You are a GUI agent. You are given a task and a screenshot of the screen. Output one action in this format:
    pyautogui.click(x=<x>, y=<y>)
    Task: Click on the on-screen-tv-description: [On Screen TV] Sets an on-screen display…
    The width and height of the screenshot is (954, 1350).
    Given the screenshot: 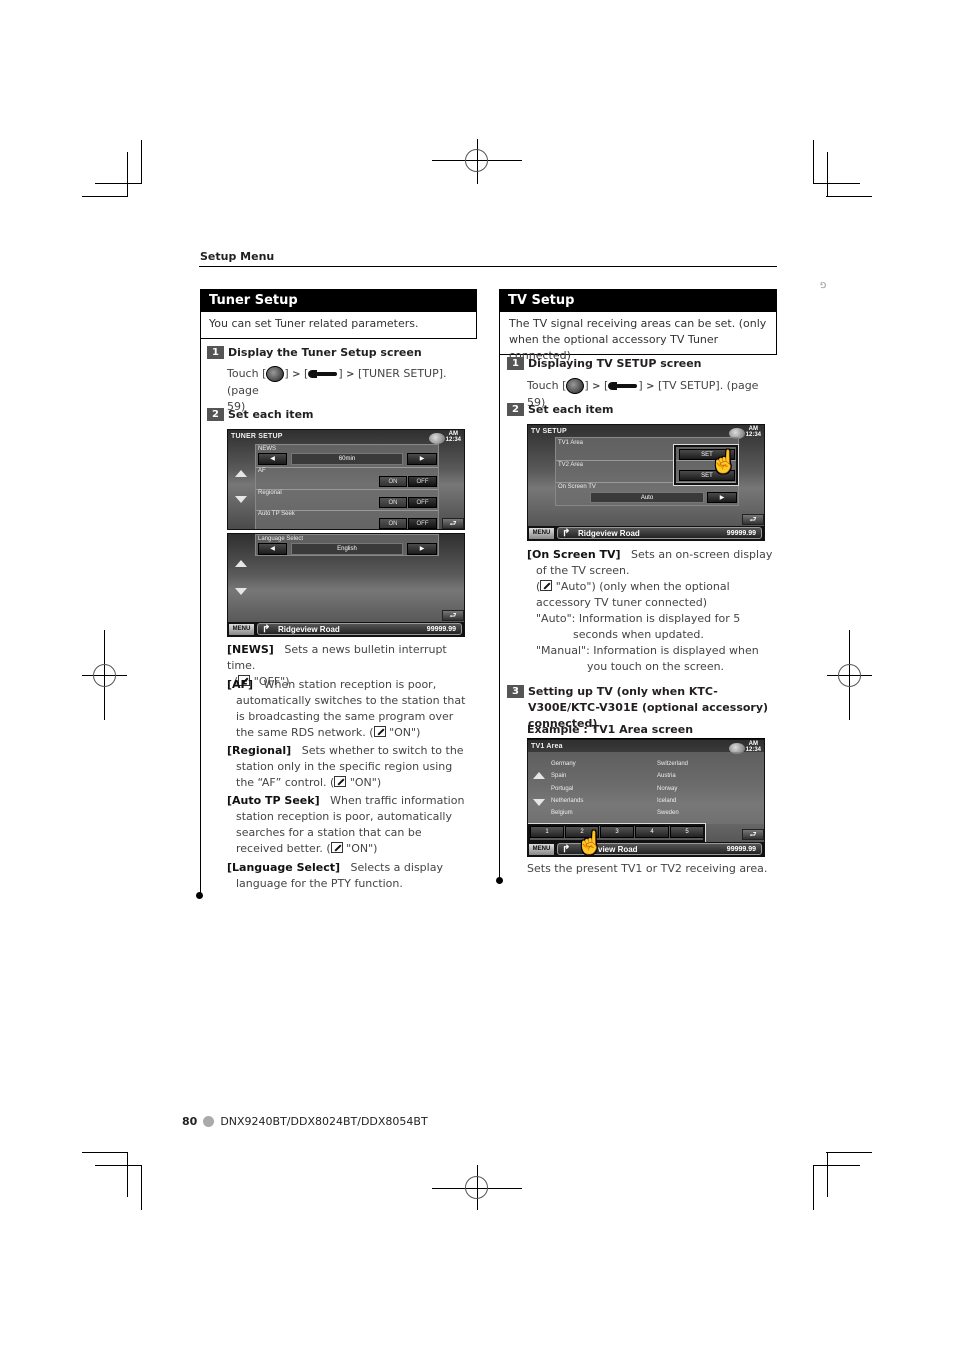 What is the action you would take?
    pyautogui.click(x=650, y=562)
    